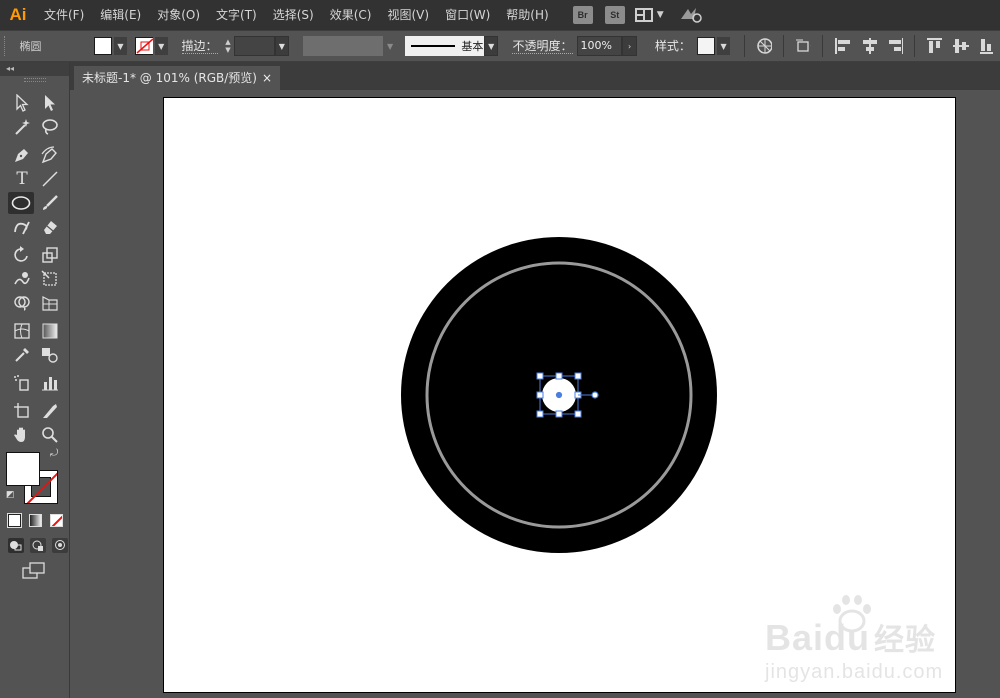  Describe the element at coordinates (199, 46) in the screenshot. I see `stroke-label: 描边：` at that location.